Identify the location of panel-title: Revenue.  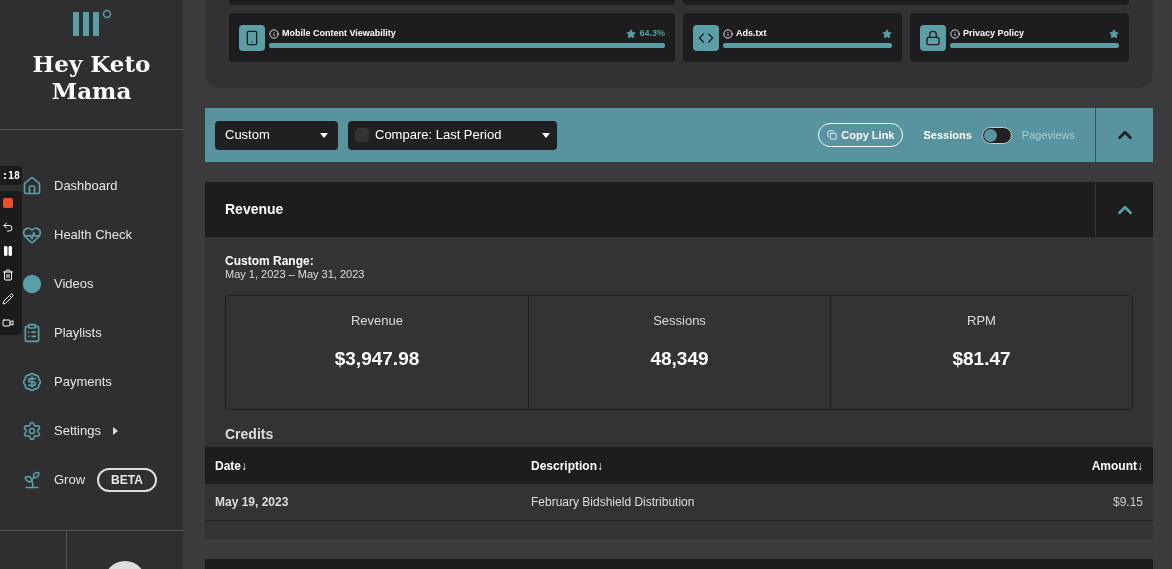
(255, 210).